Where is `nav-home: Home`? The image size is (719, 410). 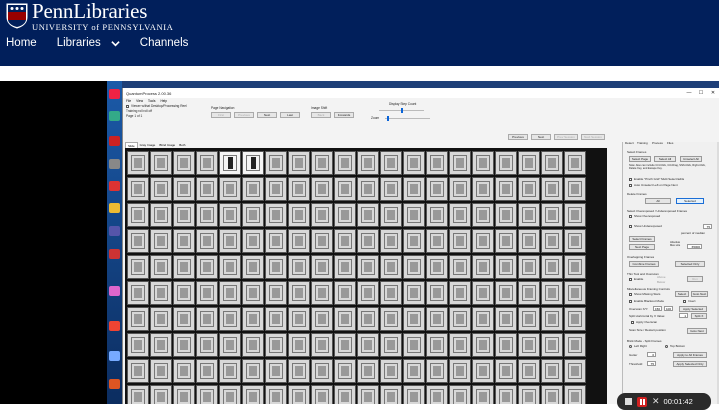
nav-home: Home is located at coordinates (21, 43).